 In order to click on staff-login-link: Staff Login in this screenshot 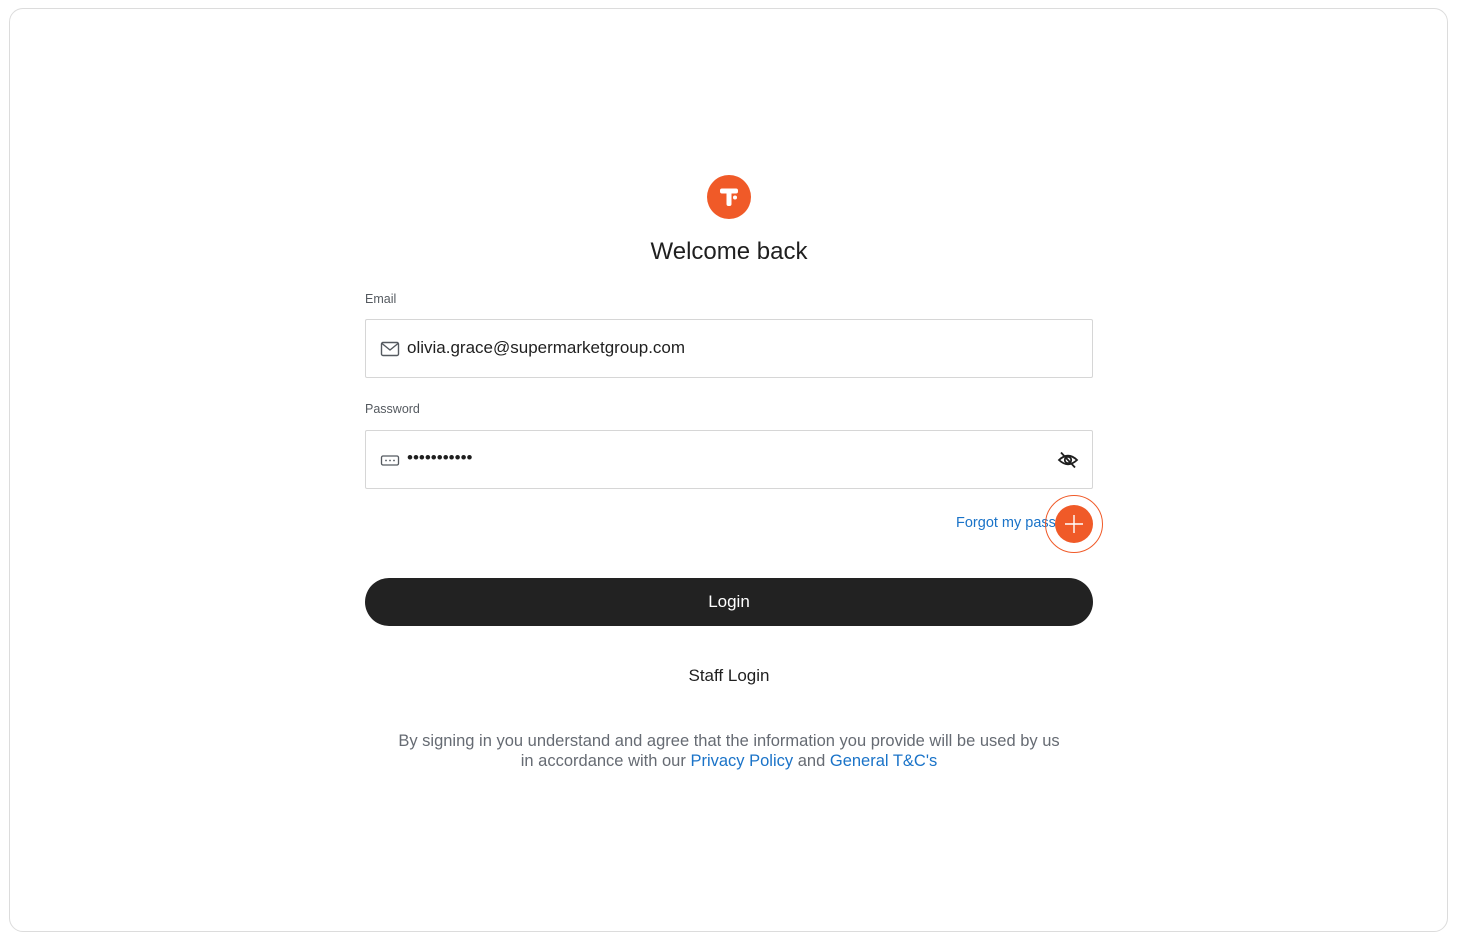, I will do `click(729, 676)`.